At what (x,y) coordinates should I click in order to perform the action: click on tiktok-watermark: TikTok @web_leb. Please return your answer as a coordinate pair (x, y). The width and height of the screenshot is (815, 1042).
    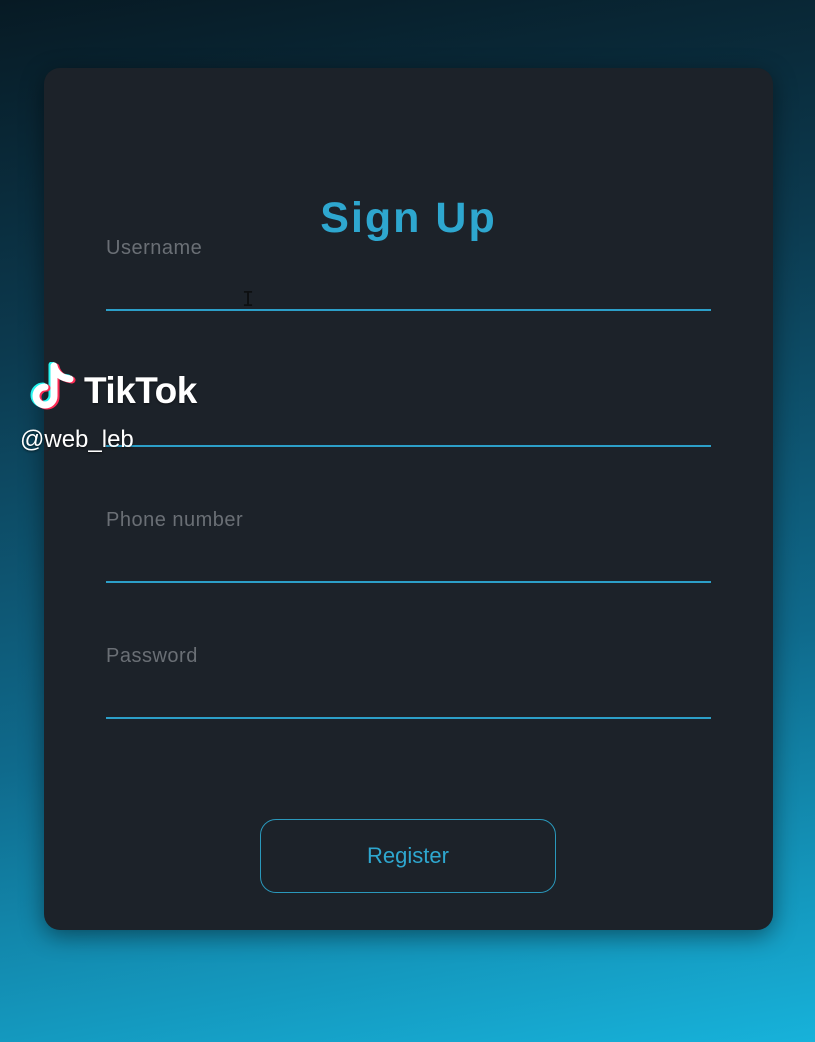
    Looking at the image, I should click on (130, 412).